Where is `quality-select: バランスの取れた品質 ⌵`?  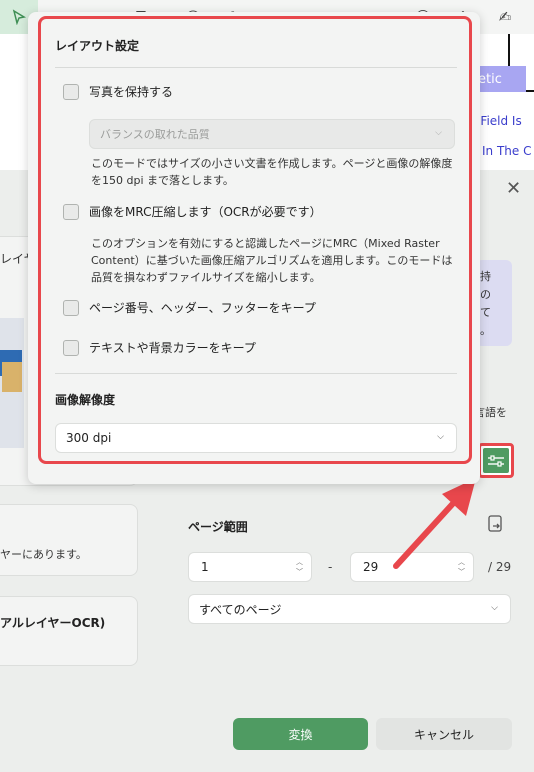 quality-select: バランスの取れた品質 ⌵ is located at coordinates (272, 134).